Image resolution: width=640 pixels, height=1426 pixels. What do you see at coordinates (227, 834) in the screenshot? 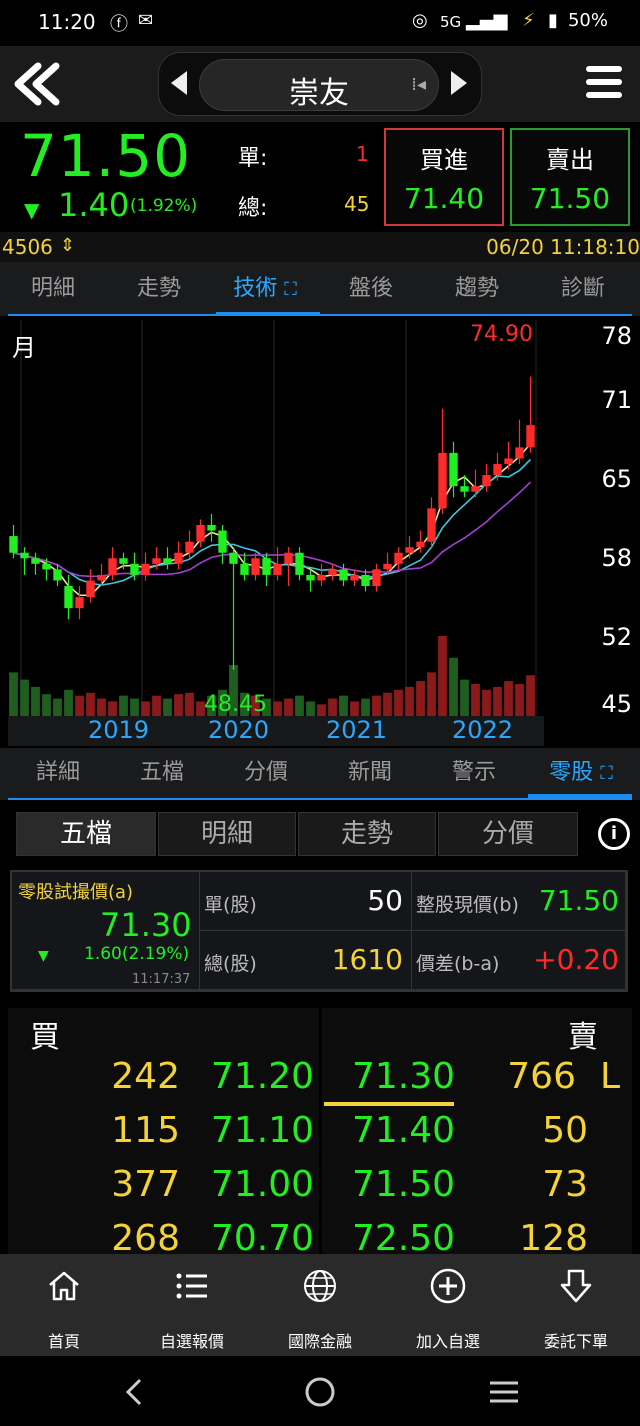
I see `seg-detail: 明細` at bounding box center [227, 834].